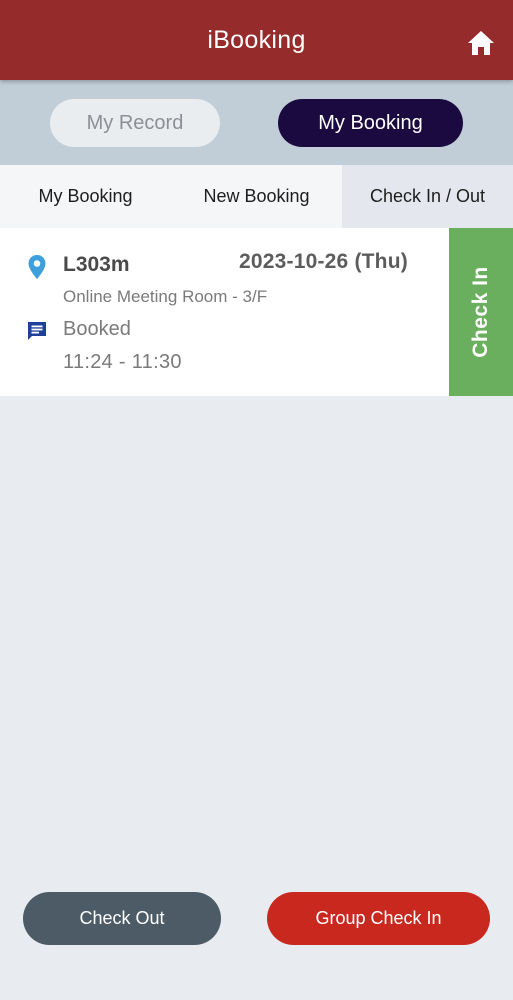  I want to click on home-button, so click(481, 43).